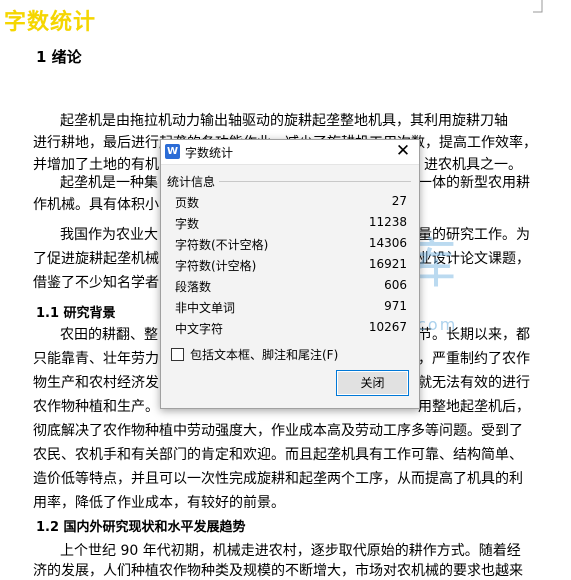  Describe the element at coordinates (141, 527) in the screenshot. I see `section-heading-1-2: 1.2 国内外研究现状和水平发展趋势` at that location.